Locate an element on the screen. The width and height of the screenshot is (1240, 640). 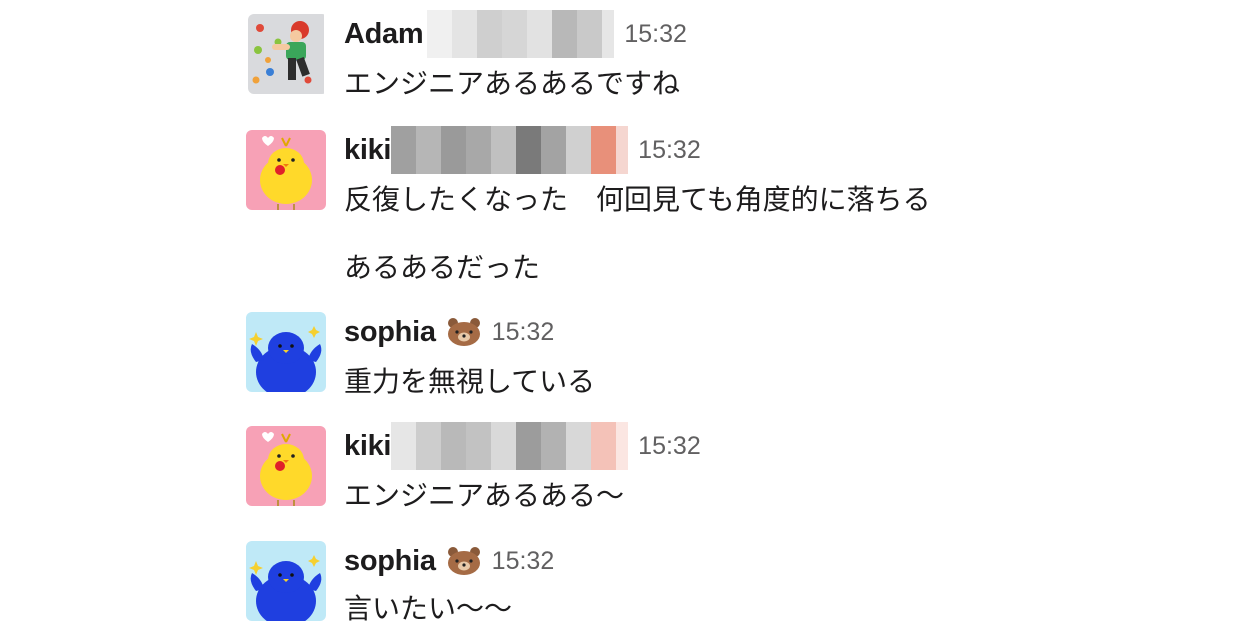
message-text: 言いたい〜〜 is located at coordinates (428, 608).